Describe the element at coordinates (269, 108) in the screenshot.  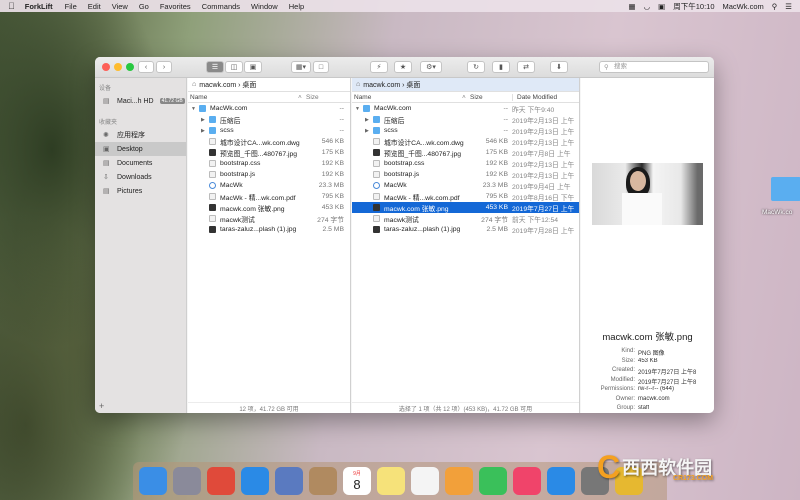
I see `table-row: ▼ MacWk.com --` at that location.